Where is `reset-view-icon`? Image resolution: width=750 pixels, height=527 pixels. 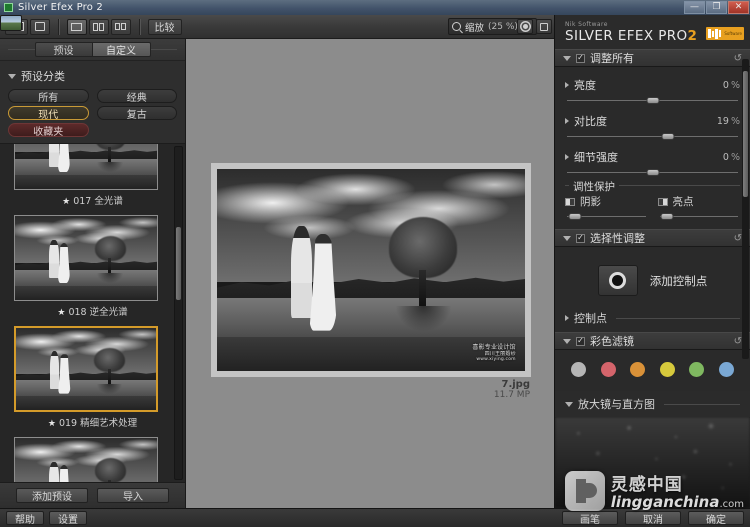
reset-view-icon is located at coordinates (544, 26).